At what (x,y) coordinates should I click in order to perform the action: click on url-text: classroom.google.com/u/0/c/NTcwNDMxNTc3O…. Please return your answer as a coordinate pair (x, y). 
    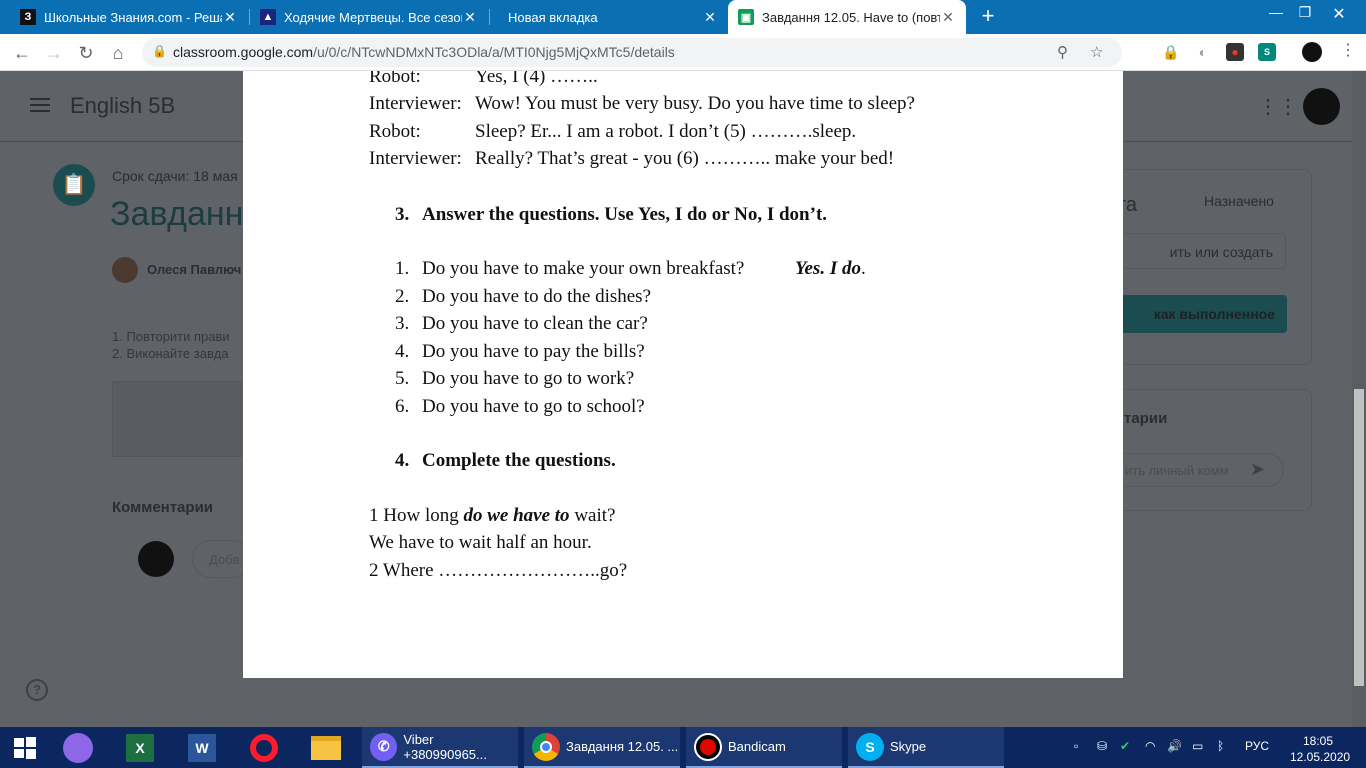
    Looking at the image, I should click on (424, 52).